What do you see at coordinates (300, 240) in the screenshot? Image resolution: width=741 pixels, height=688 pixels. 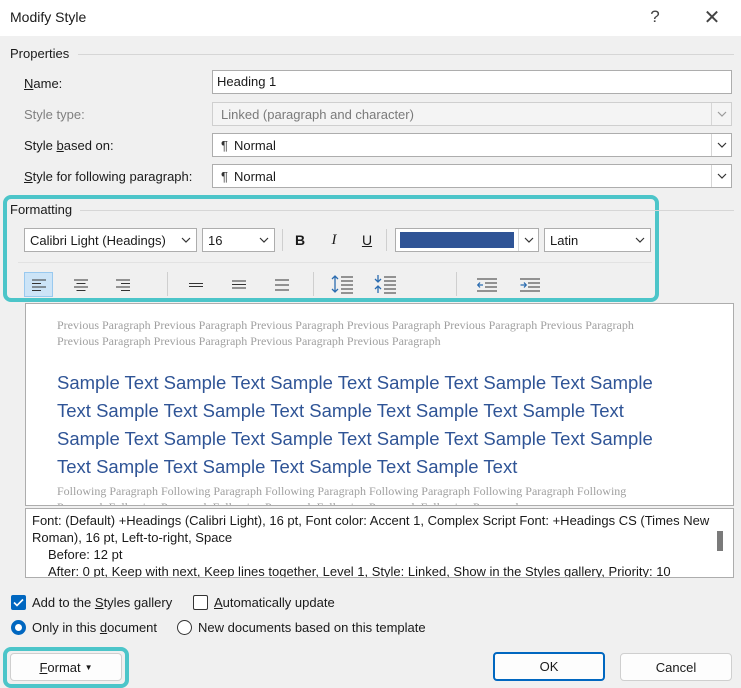 I see `bold-button: B` at bounding box center [300, 240].